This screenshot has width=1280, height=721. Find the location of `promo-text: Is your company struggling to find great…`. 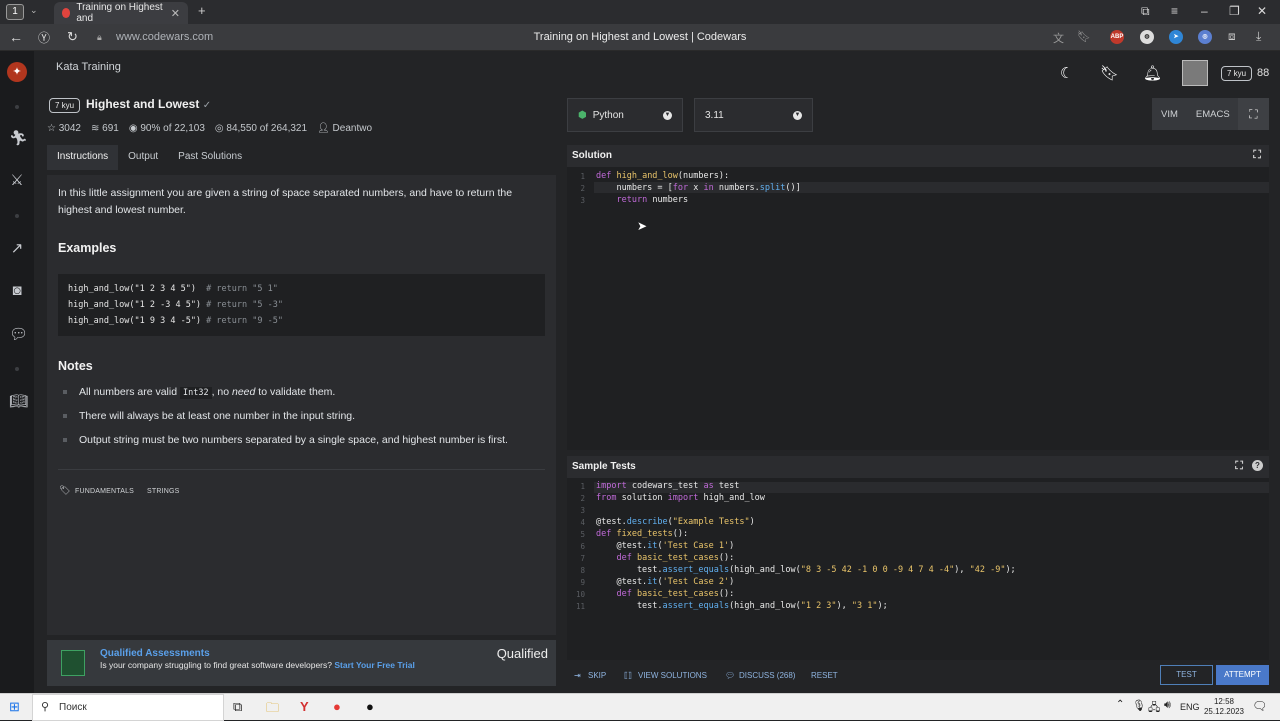

promo-text: Is your company struggling to find great… is located at coordinates (257, 665).